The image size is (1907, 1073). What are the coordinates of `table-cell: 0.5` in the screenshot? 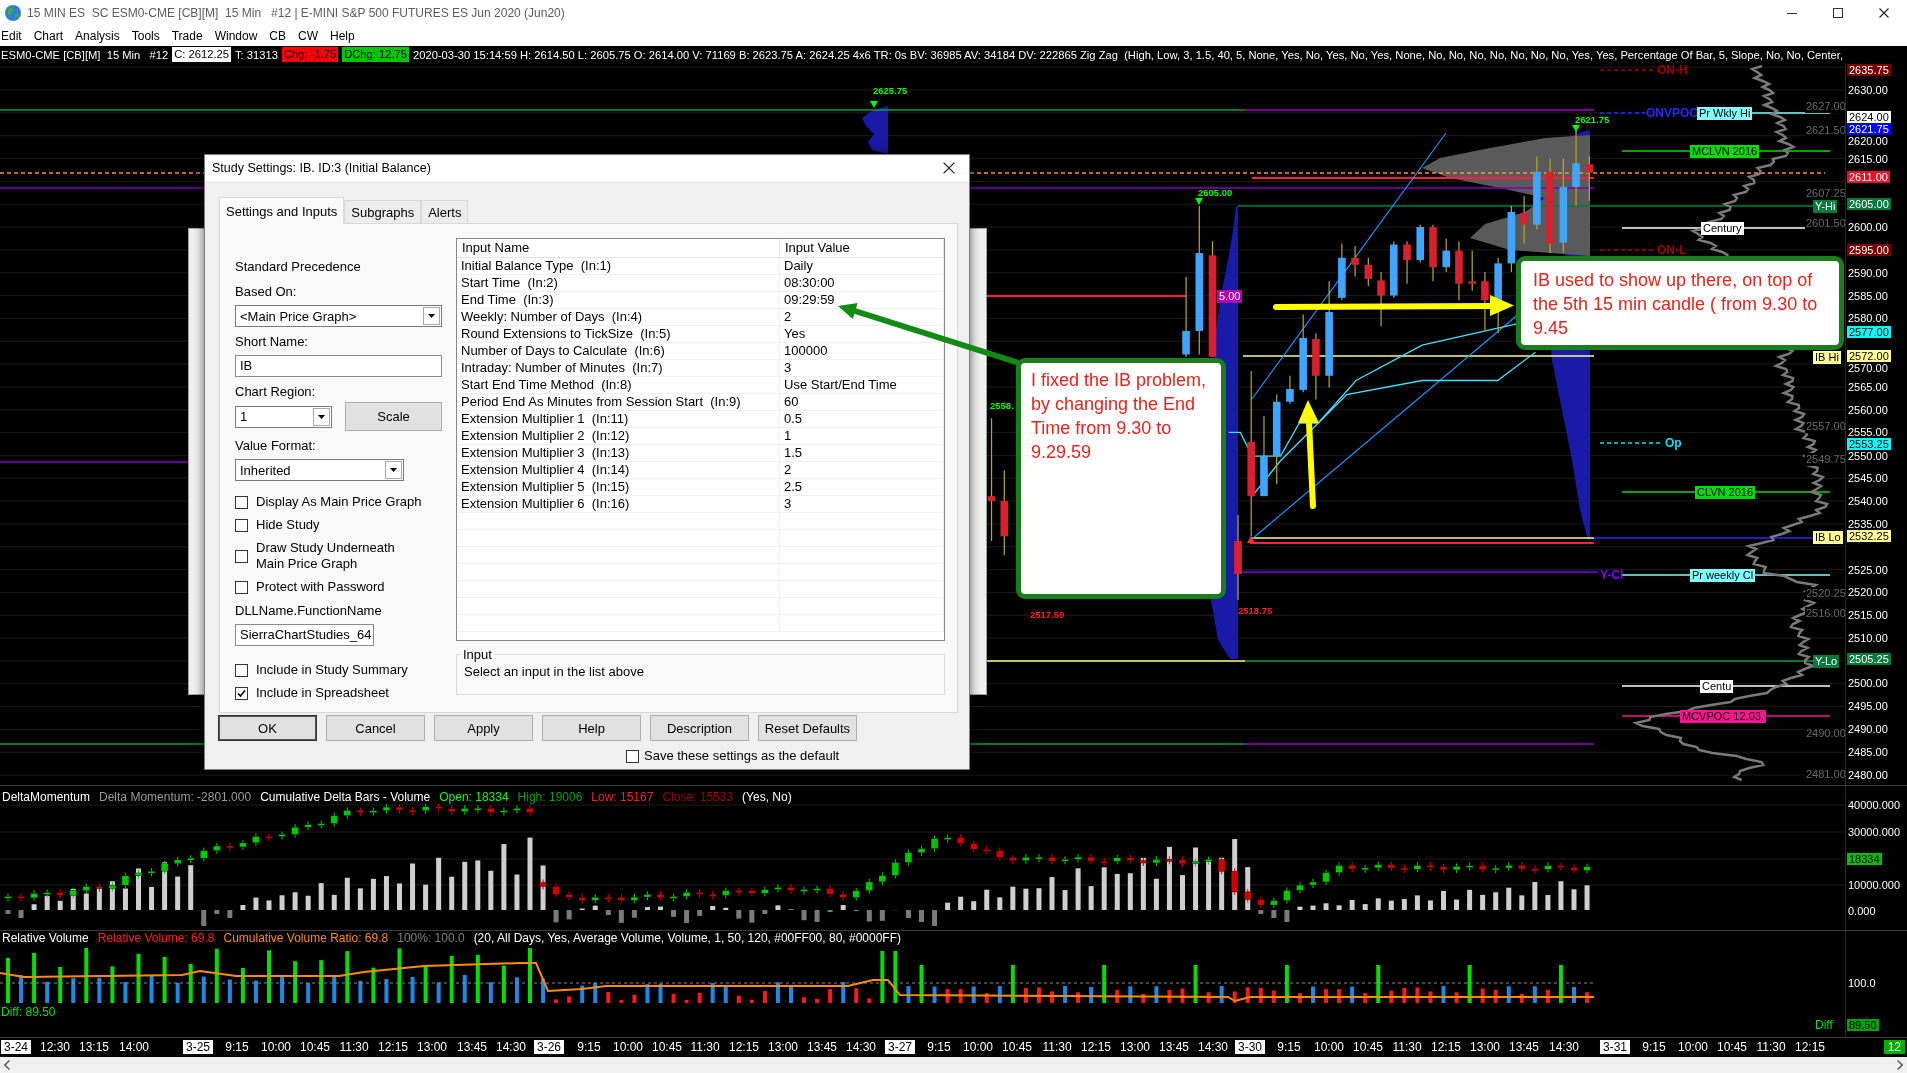 It's located at (862, 419).